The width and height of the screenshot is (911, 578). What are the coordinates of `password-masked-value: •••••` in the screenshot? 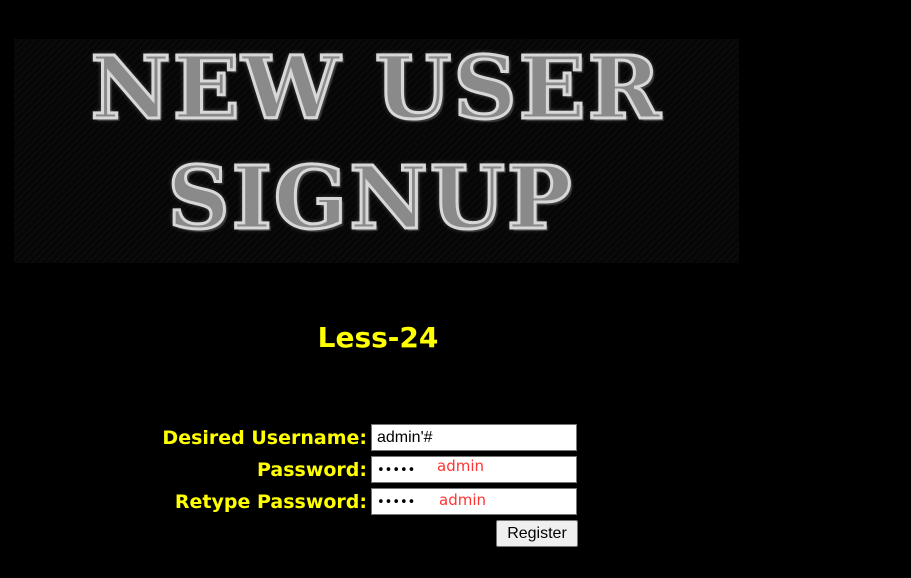 It's located at (396, 470).